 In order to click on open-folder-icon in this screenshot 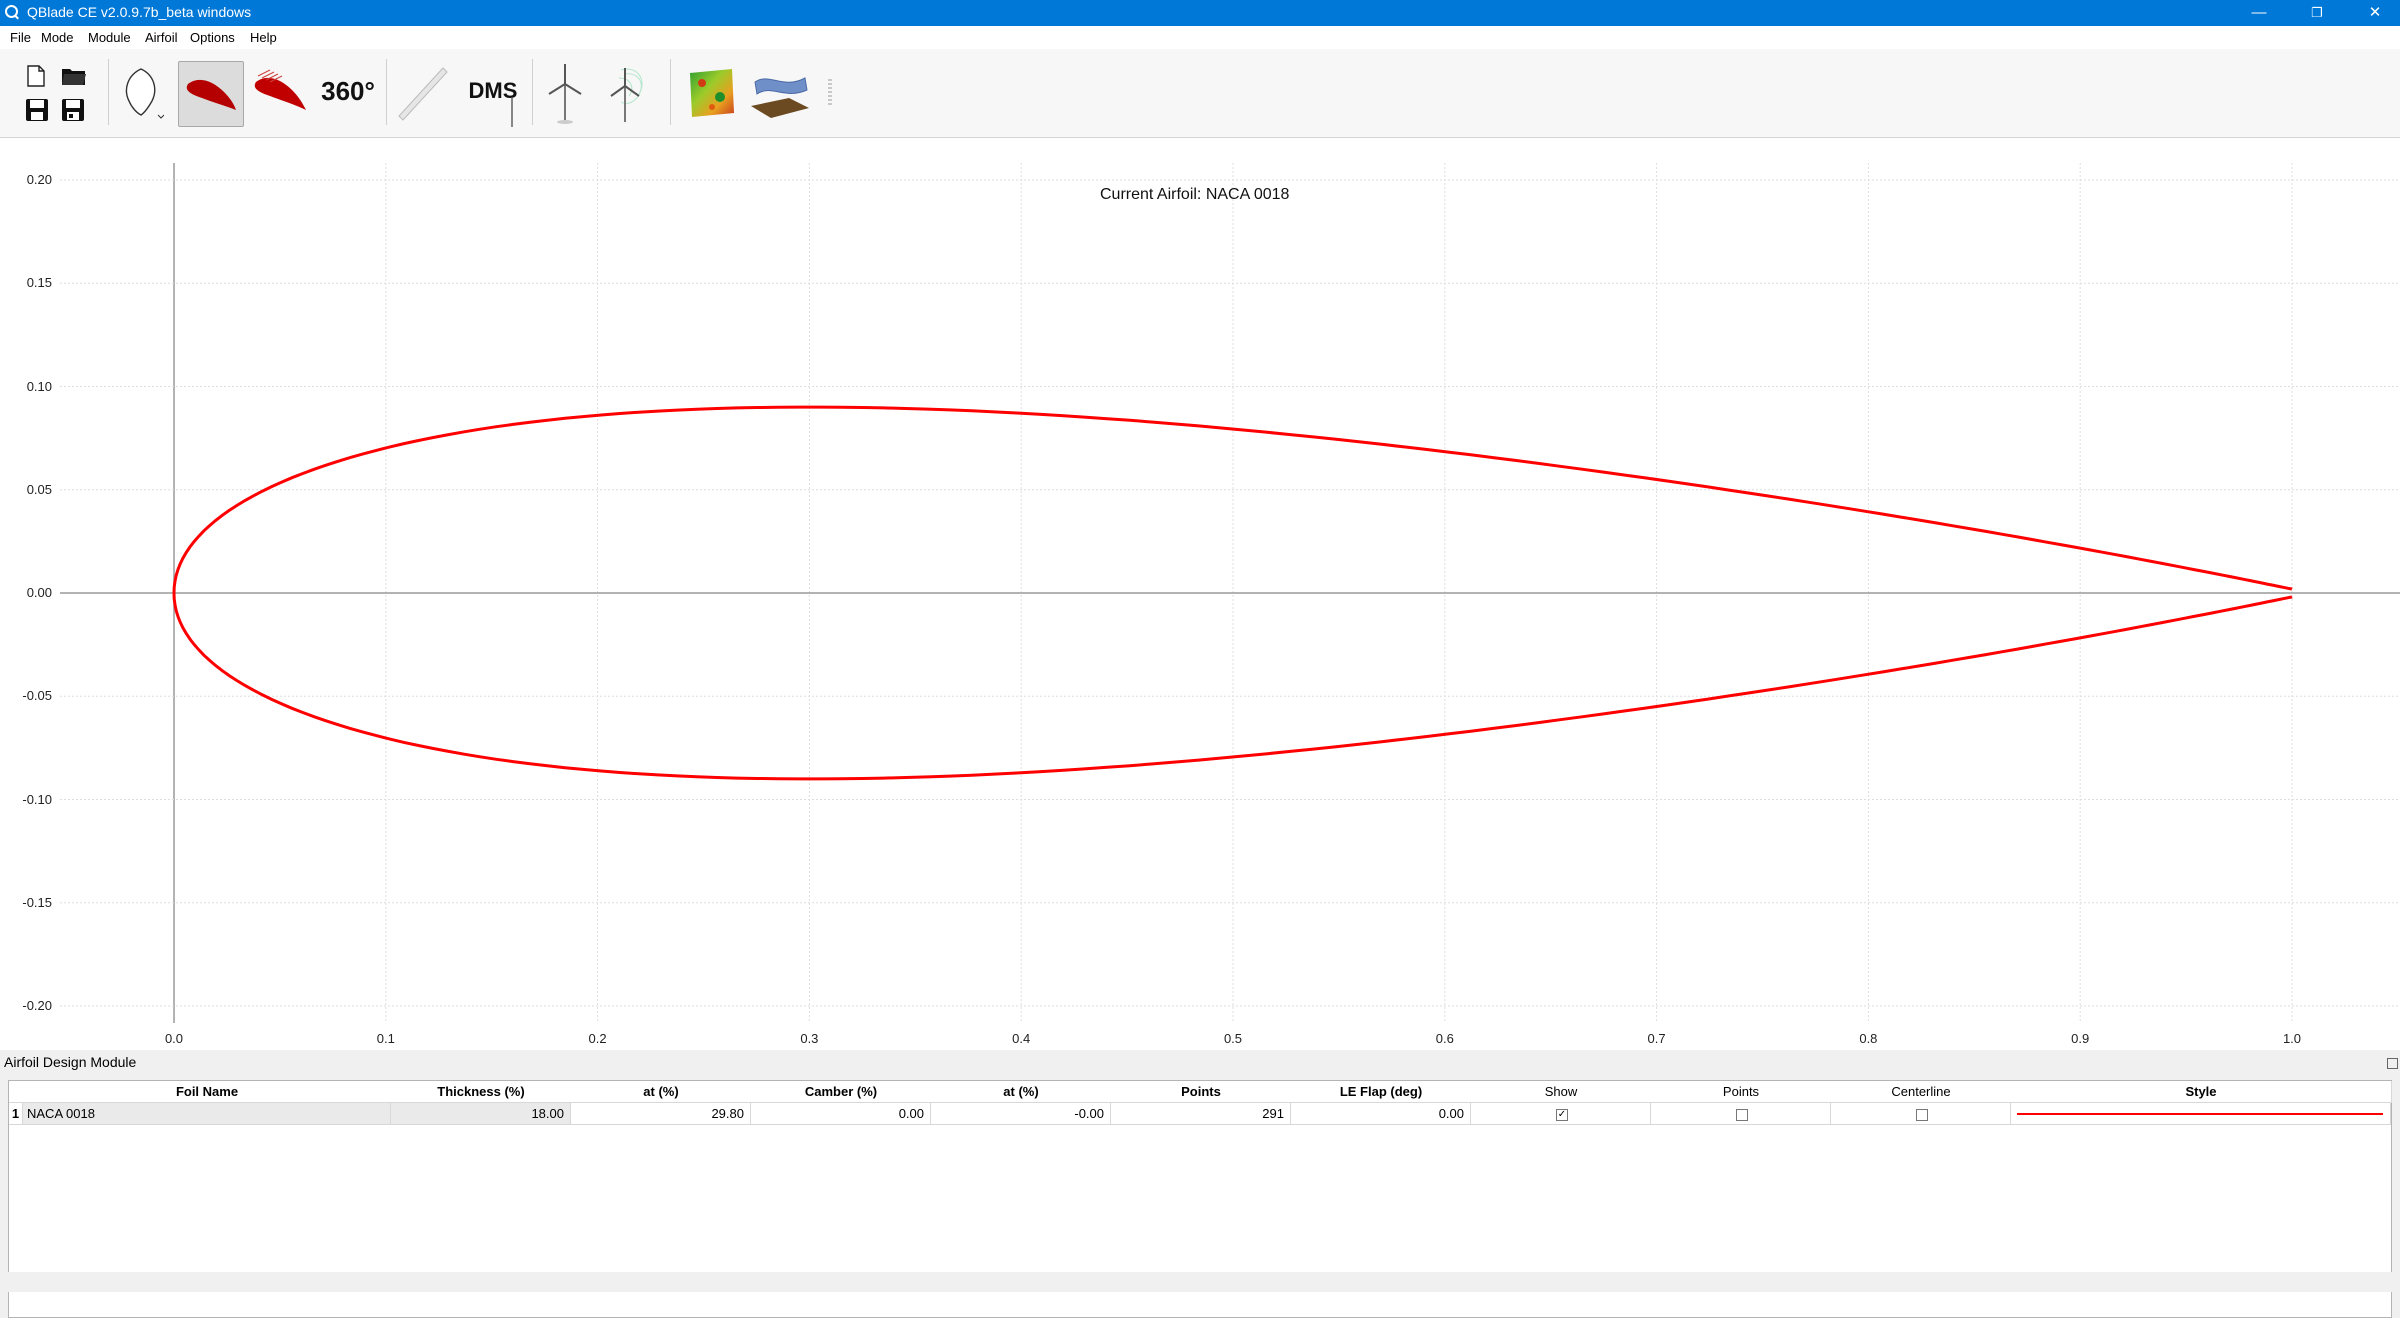, I will do `click(74, 76)`.